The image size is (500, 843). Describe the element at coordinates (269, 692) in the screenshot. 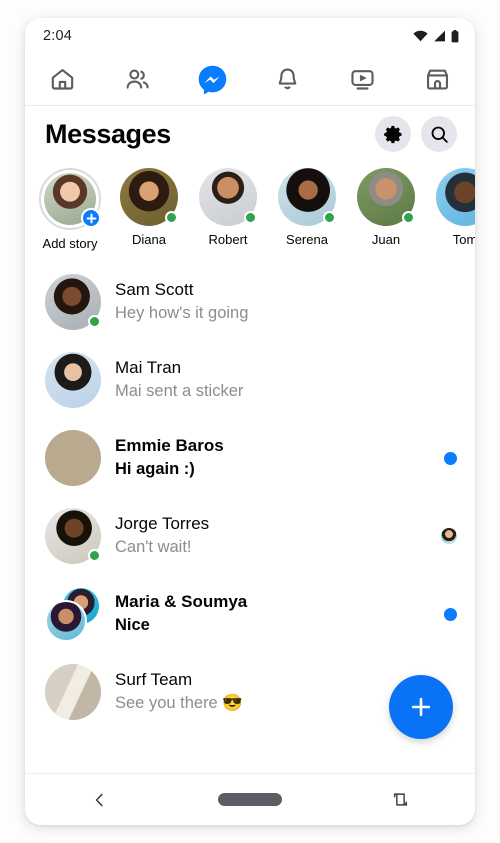

I see `conversation-text: Surf Team See you there 😎` at that location.